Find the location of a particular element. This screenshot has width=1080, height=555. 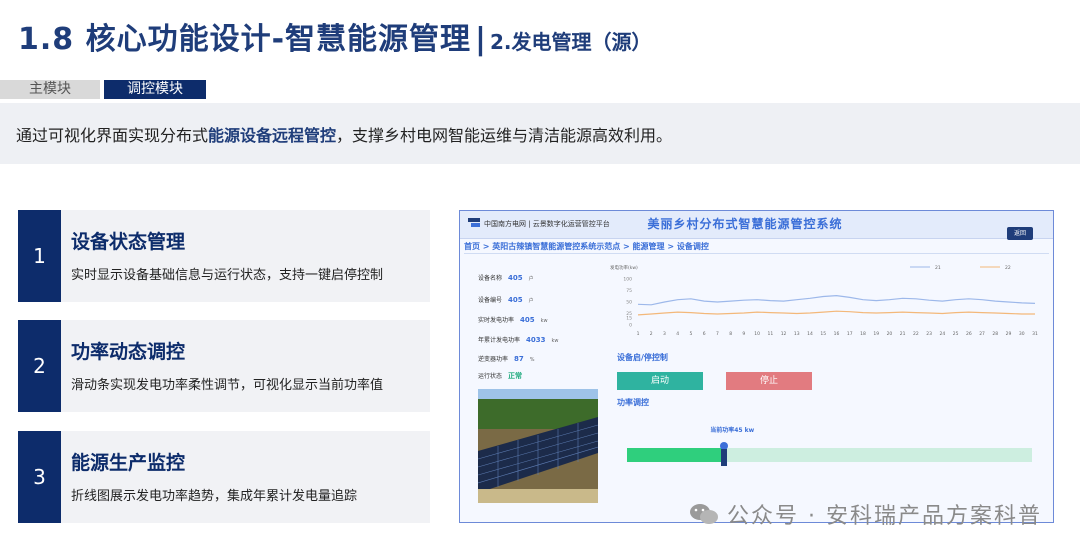

info-realtime-power: 实时发电功率 405 kw is located at coordinates (513, 319).